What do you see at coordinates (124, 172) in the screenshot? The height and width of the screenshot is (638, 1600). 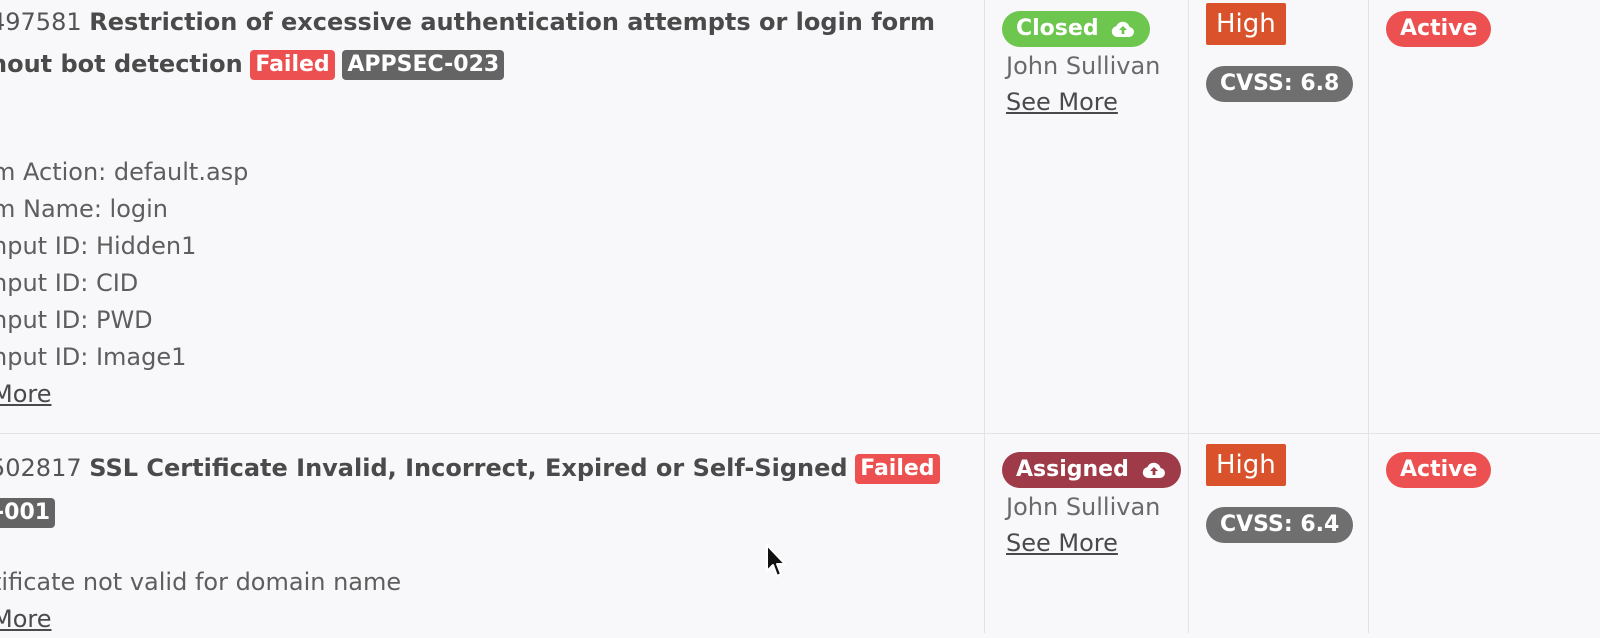 I see `detail-line: m Action: default.asp` at bounding box center [124, 172].